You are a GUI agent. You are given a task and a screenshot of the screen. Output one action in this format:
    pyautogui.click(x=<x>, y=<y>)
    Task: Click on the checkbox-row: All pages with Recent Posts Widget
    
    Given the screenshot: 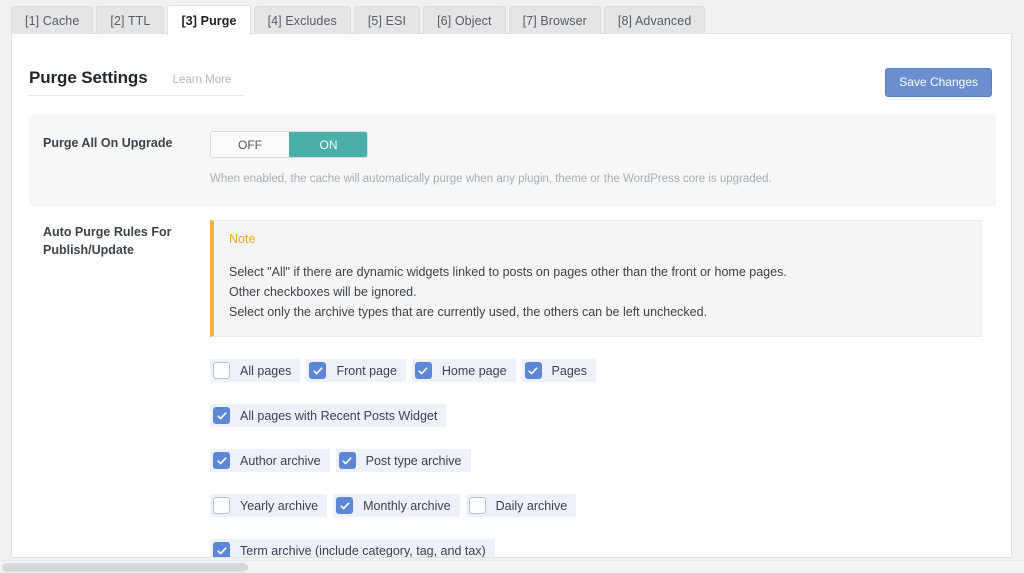 What is the action you would take?
    pyautogui.click(x=599, y=416)
    